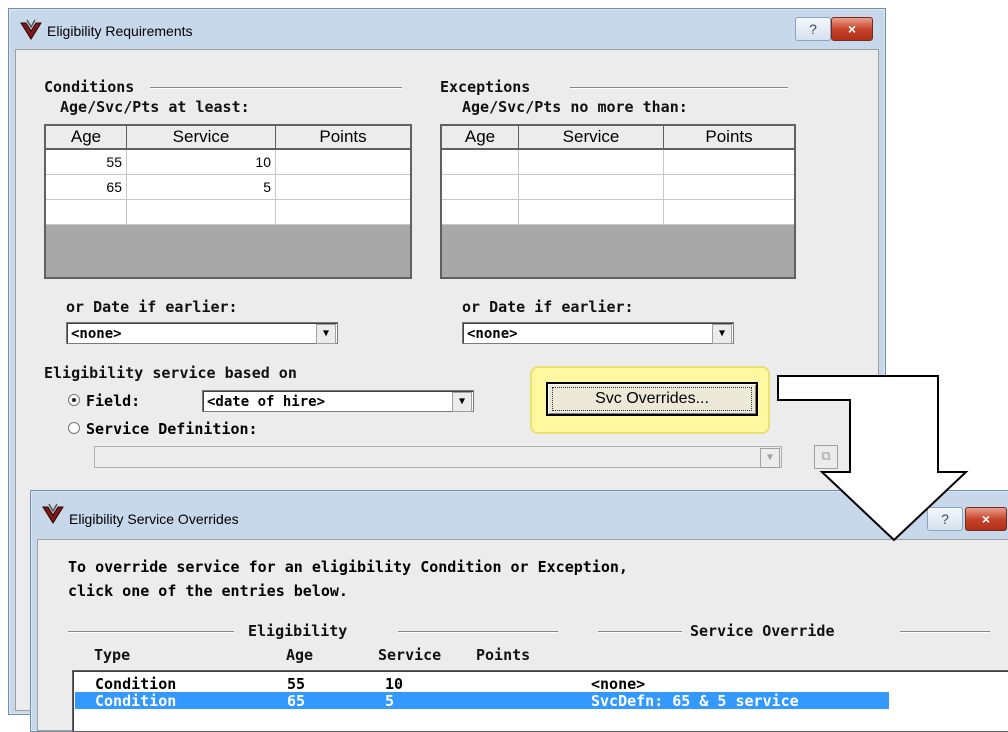  What do you see at coordinates (172, 429) in the screenshot?
I see `service-definition-radio-label: Service Definition:` at bounding box center [172, 429].